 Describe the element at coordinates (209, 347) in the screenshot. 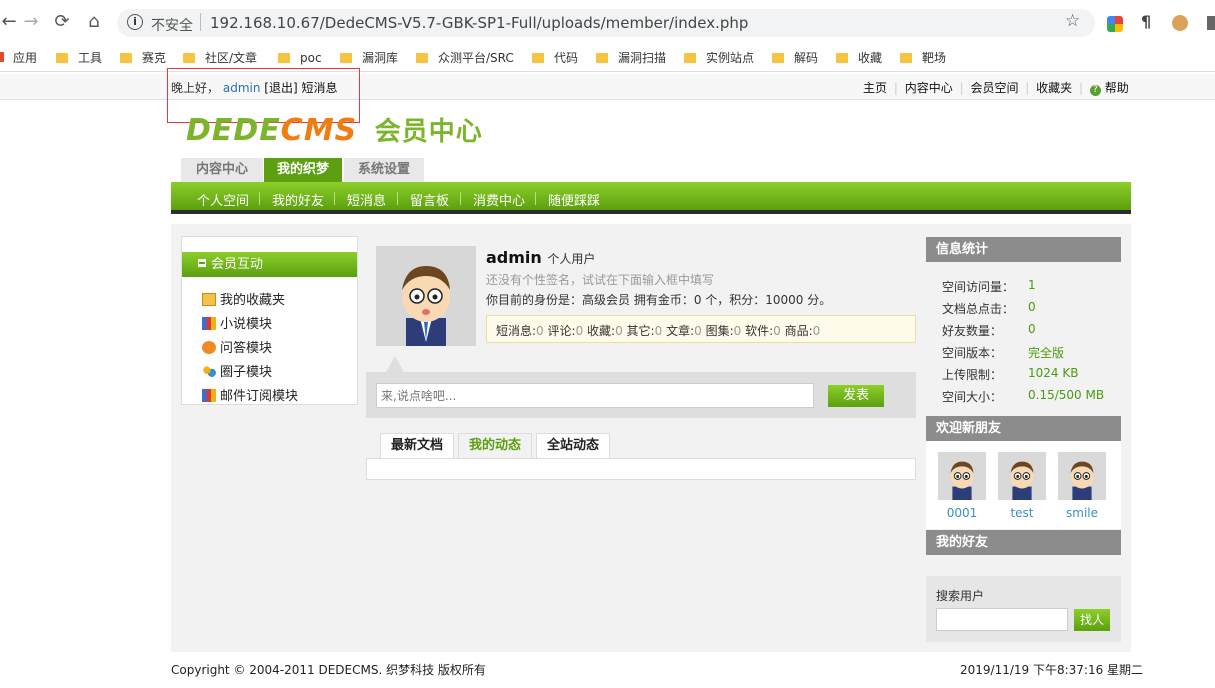

I see `question-icon` at that location.